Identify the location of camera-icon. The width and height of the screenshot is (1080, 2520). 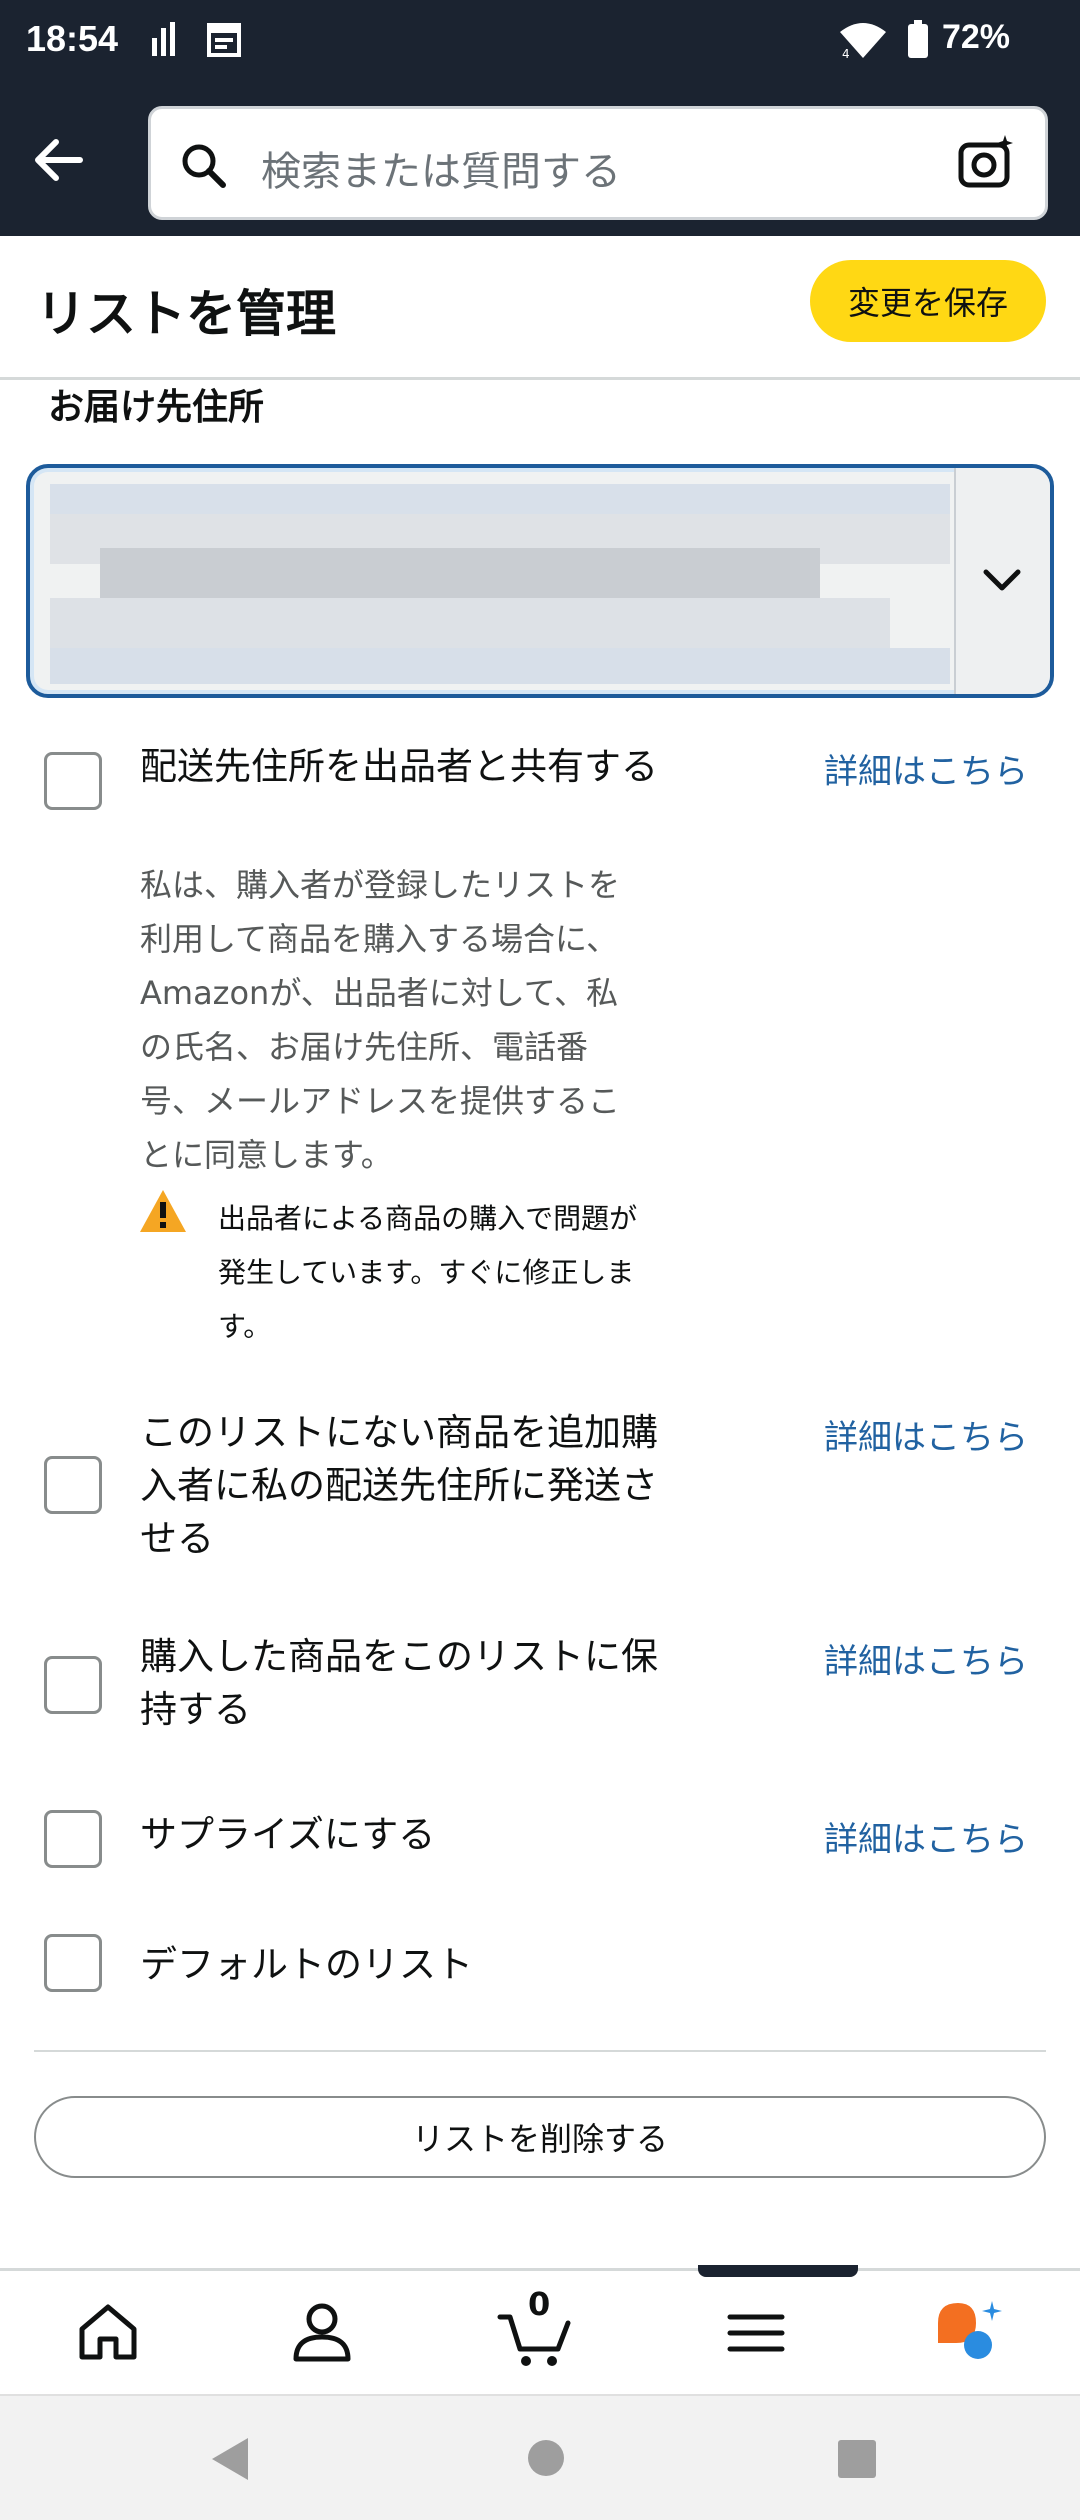
(987, 165).